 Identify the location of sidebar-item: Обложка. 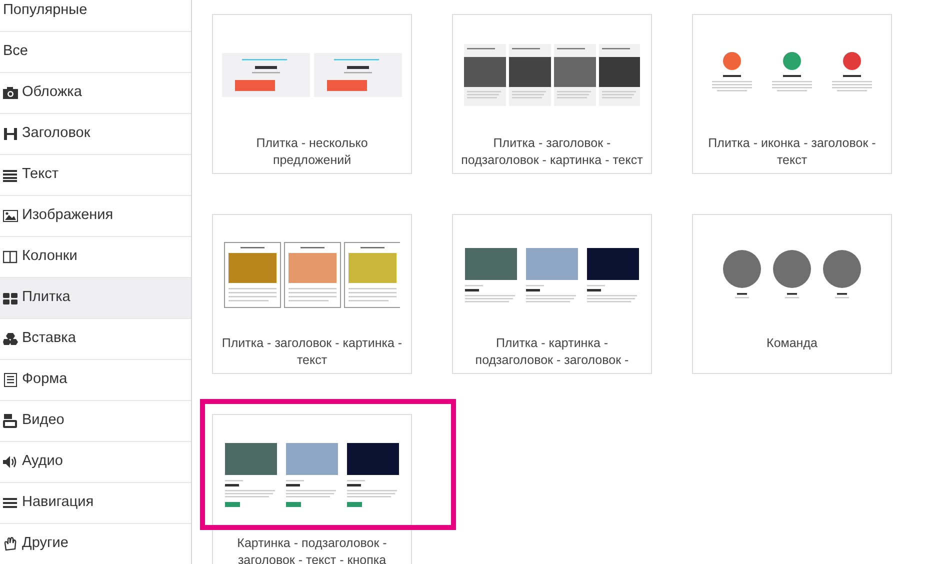
(95, 93).